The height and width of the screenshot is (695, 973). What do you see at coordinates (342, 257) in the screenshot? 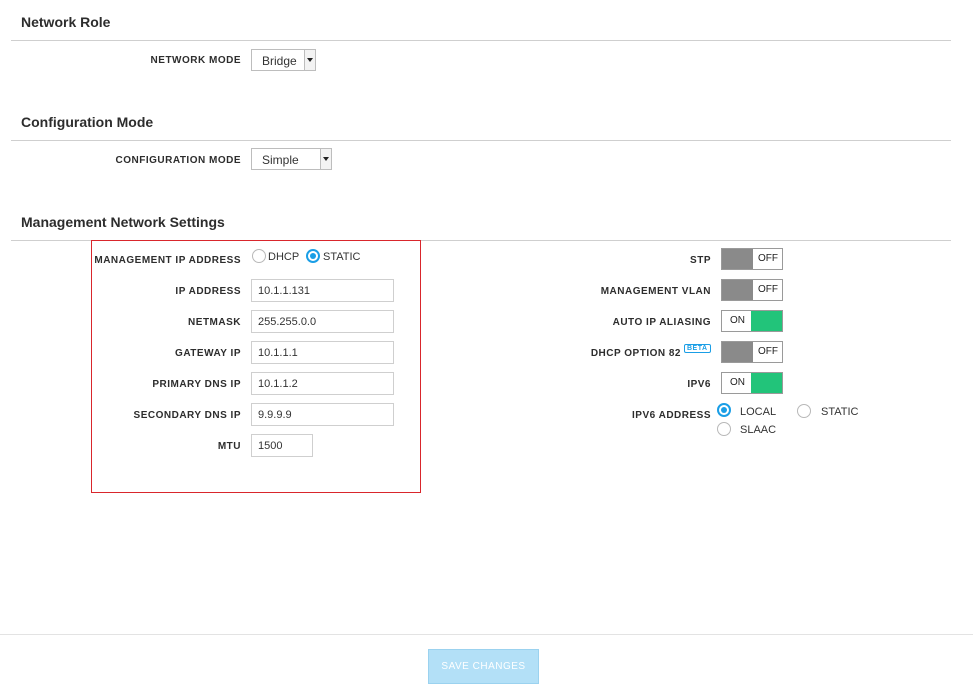
I see `static-radio-label: STATIC` at bounding box center [342, 257].